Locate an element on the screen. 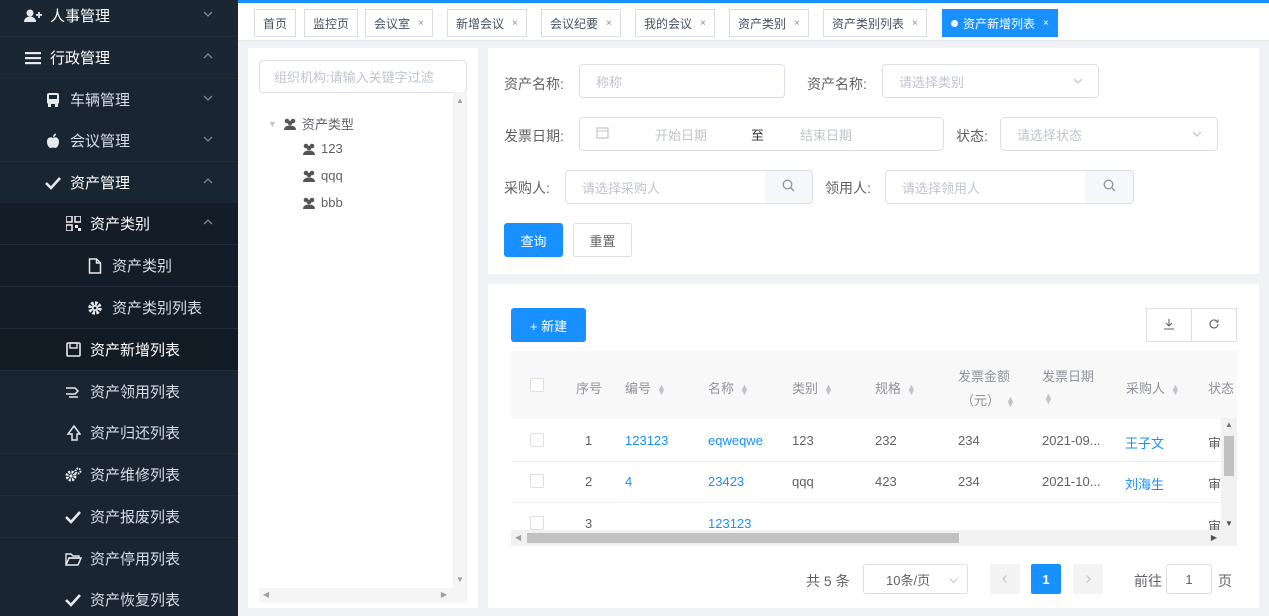 The width and height of the screenshot is (1269, 616). cell-name-link: 123123 is located at coordinates (729, 523).